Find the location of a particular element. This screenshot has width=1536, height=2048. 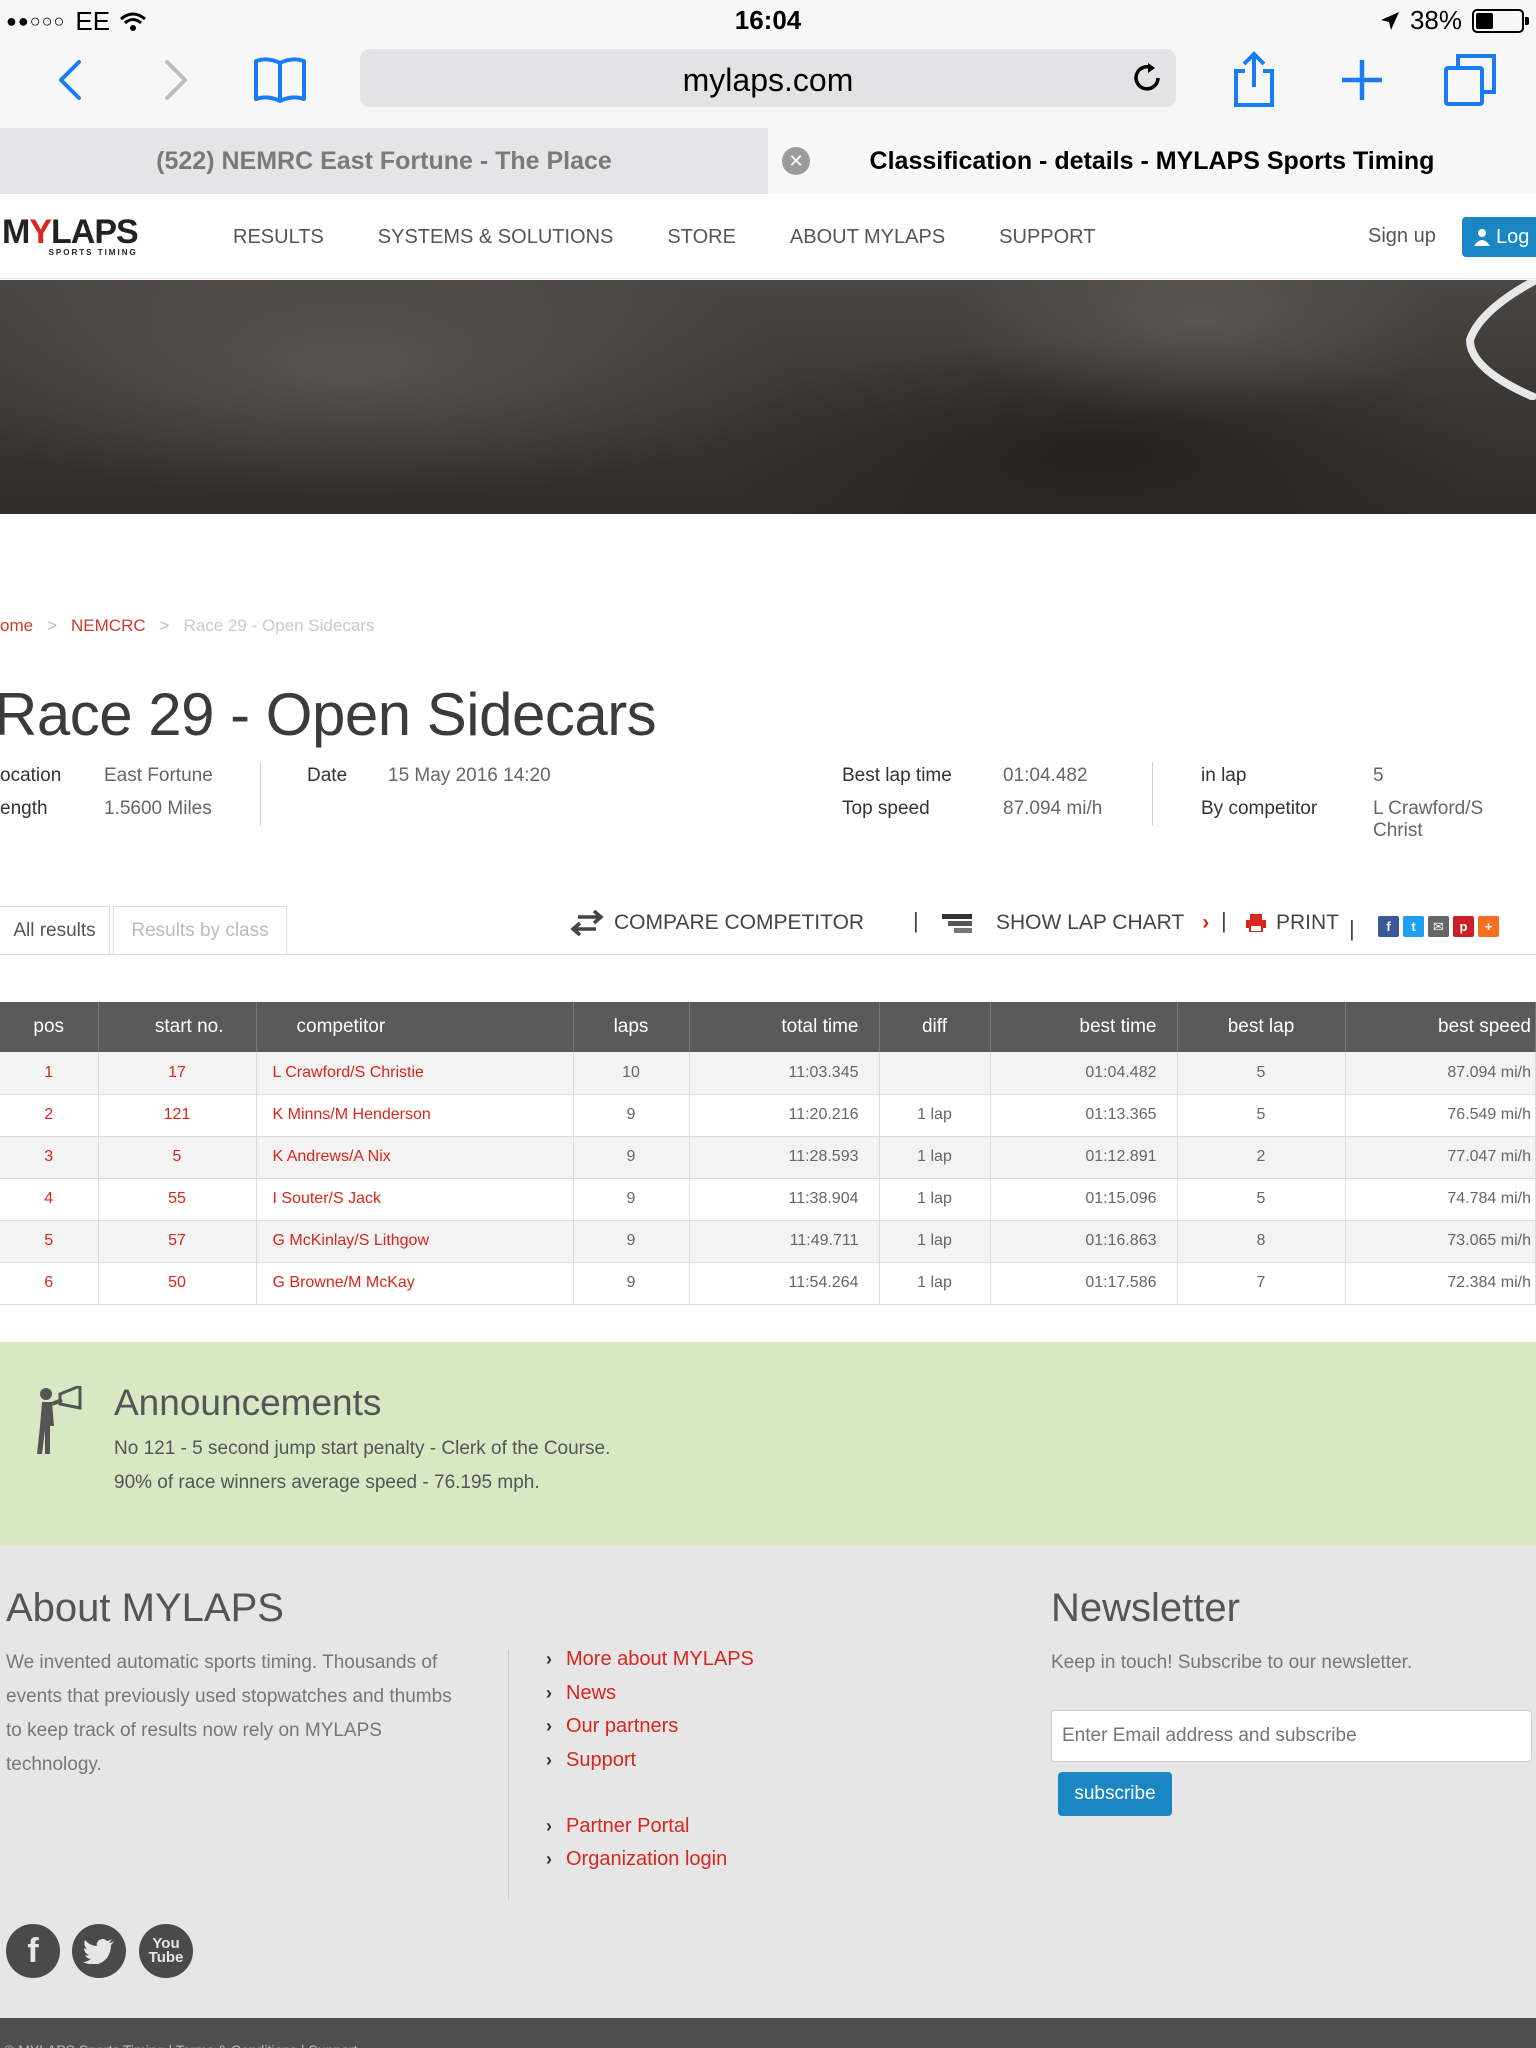

signup-link: Sign up is located at coordinates (1402, 236).